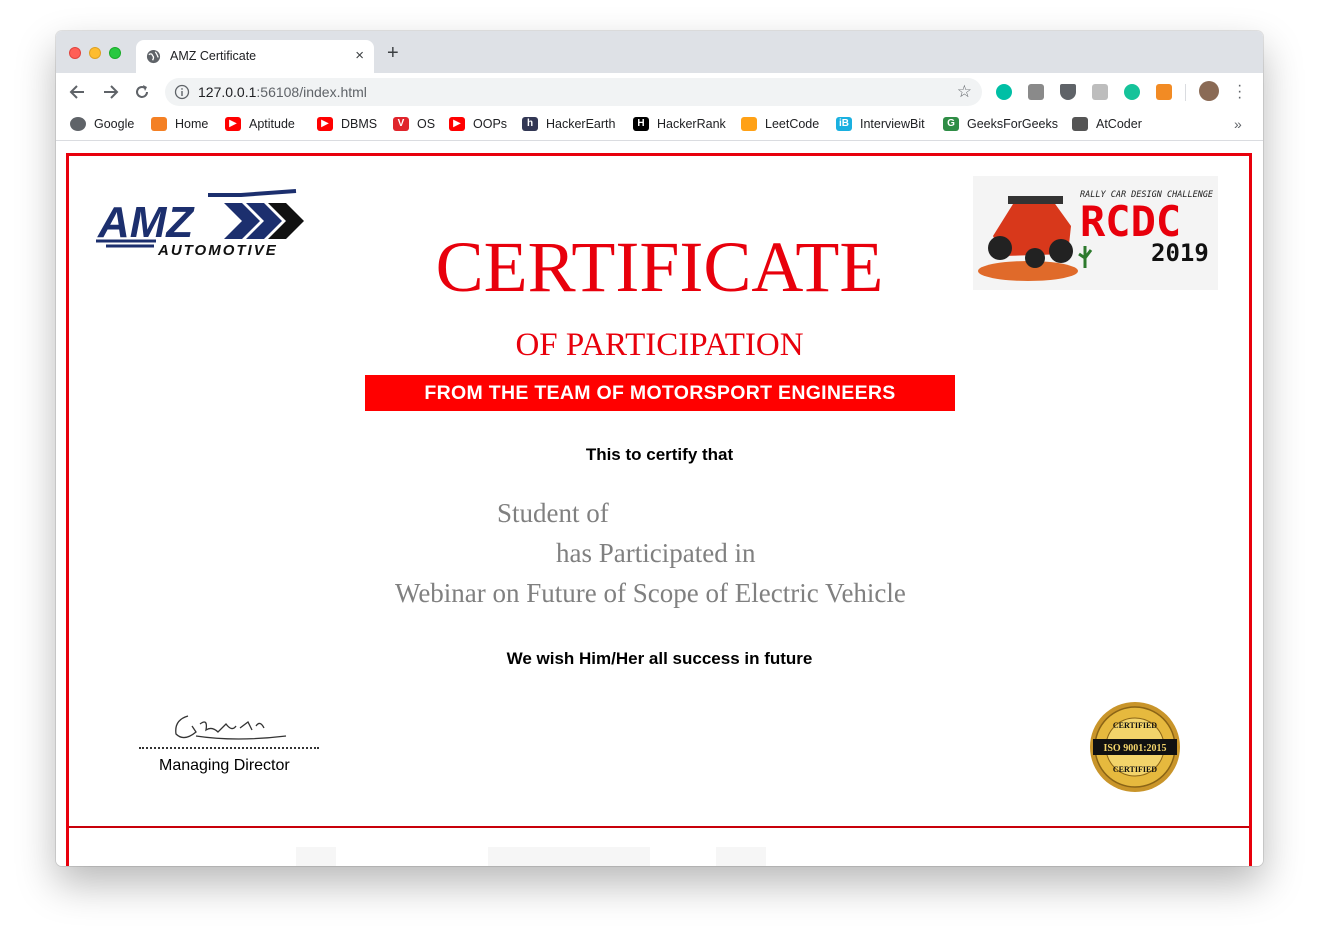  Describe the element at coordinates (964, 92) in the screenshot. I see `bookmark-star-icon: ☆` at that location.